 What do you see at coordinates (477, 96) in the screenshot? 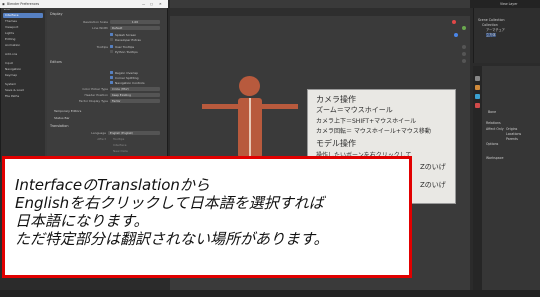
I see `modifier-icon` at bounding box center [477, 96].